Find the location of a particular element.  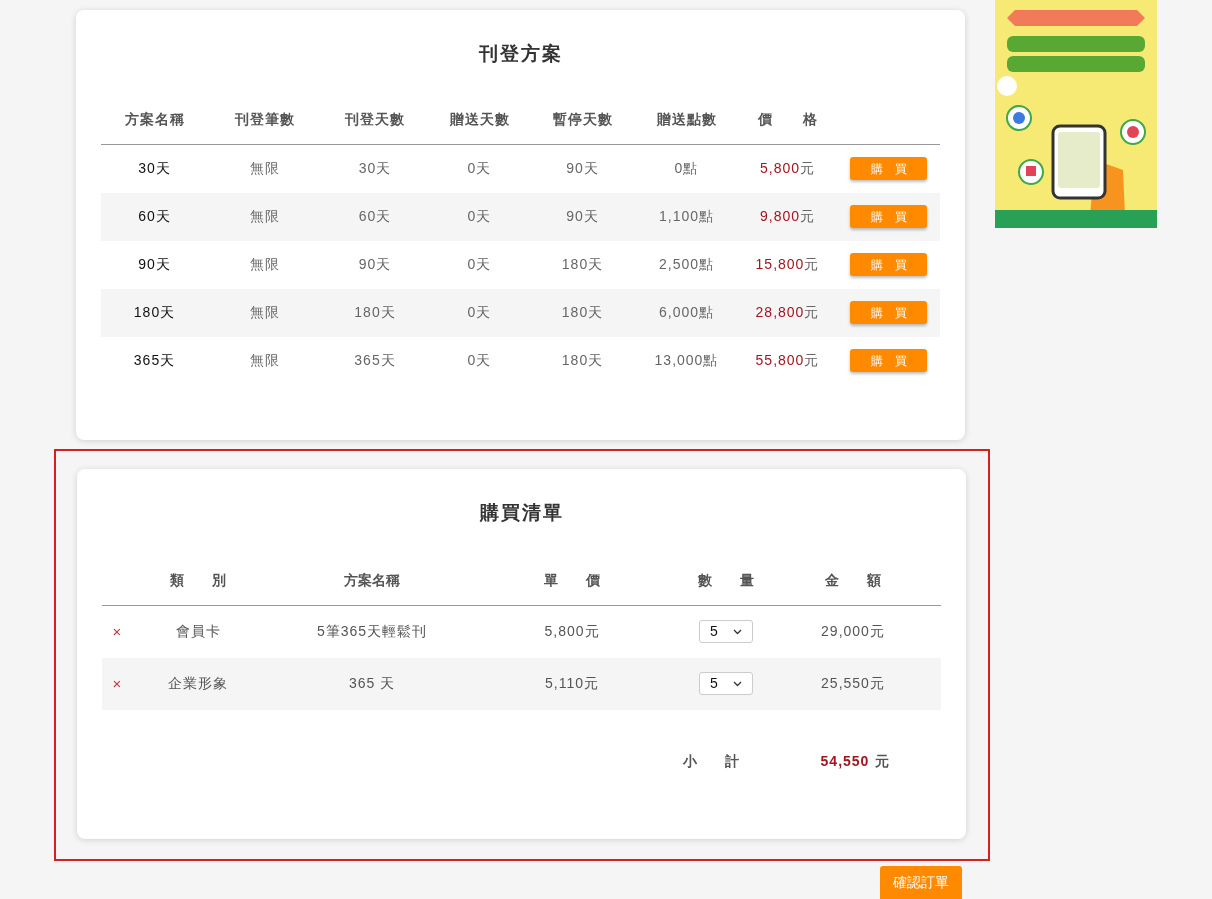

subtotal-label: 小 計 is located at coordinates (711, 761).